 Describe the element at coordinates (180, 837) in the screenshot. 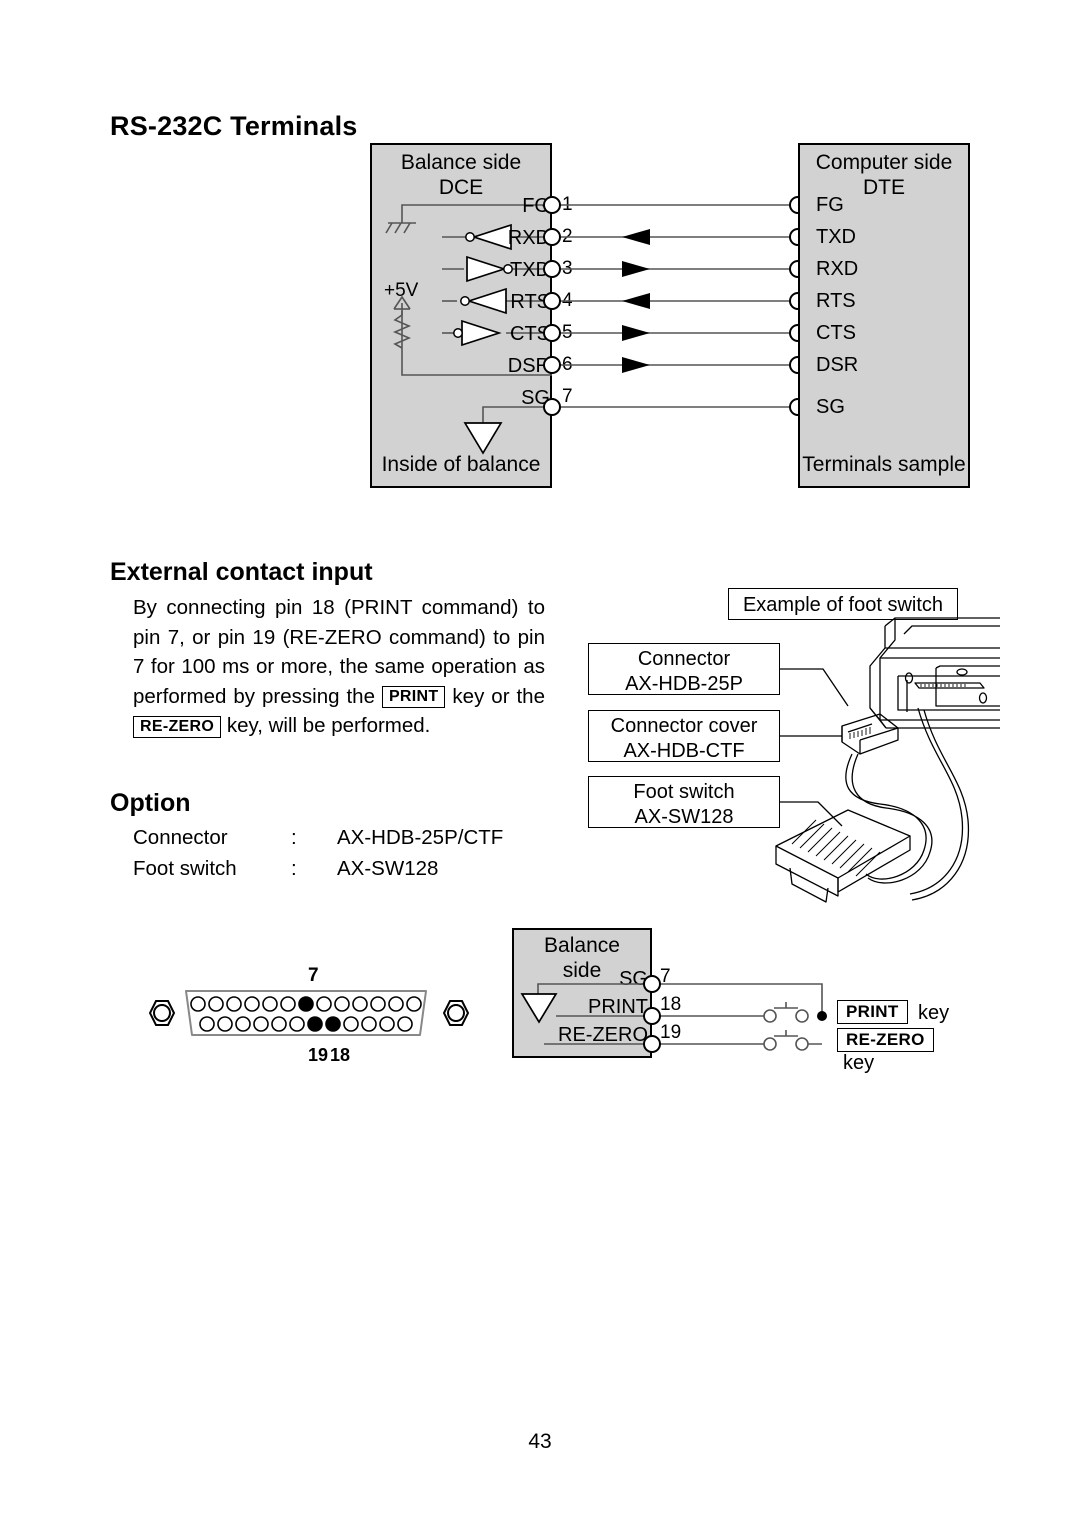

I see `option-label-connector: Connector` at that location.